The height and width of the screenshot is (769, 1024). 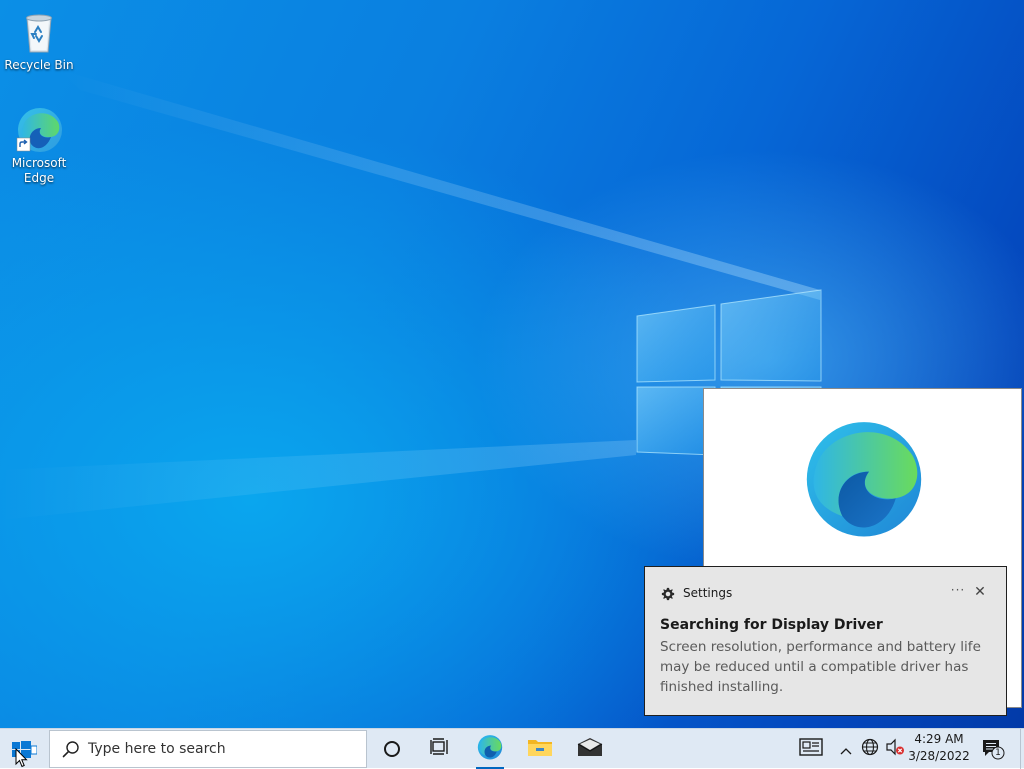 I want to click on cortana-circle-icon, so click(x=392, y=749).